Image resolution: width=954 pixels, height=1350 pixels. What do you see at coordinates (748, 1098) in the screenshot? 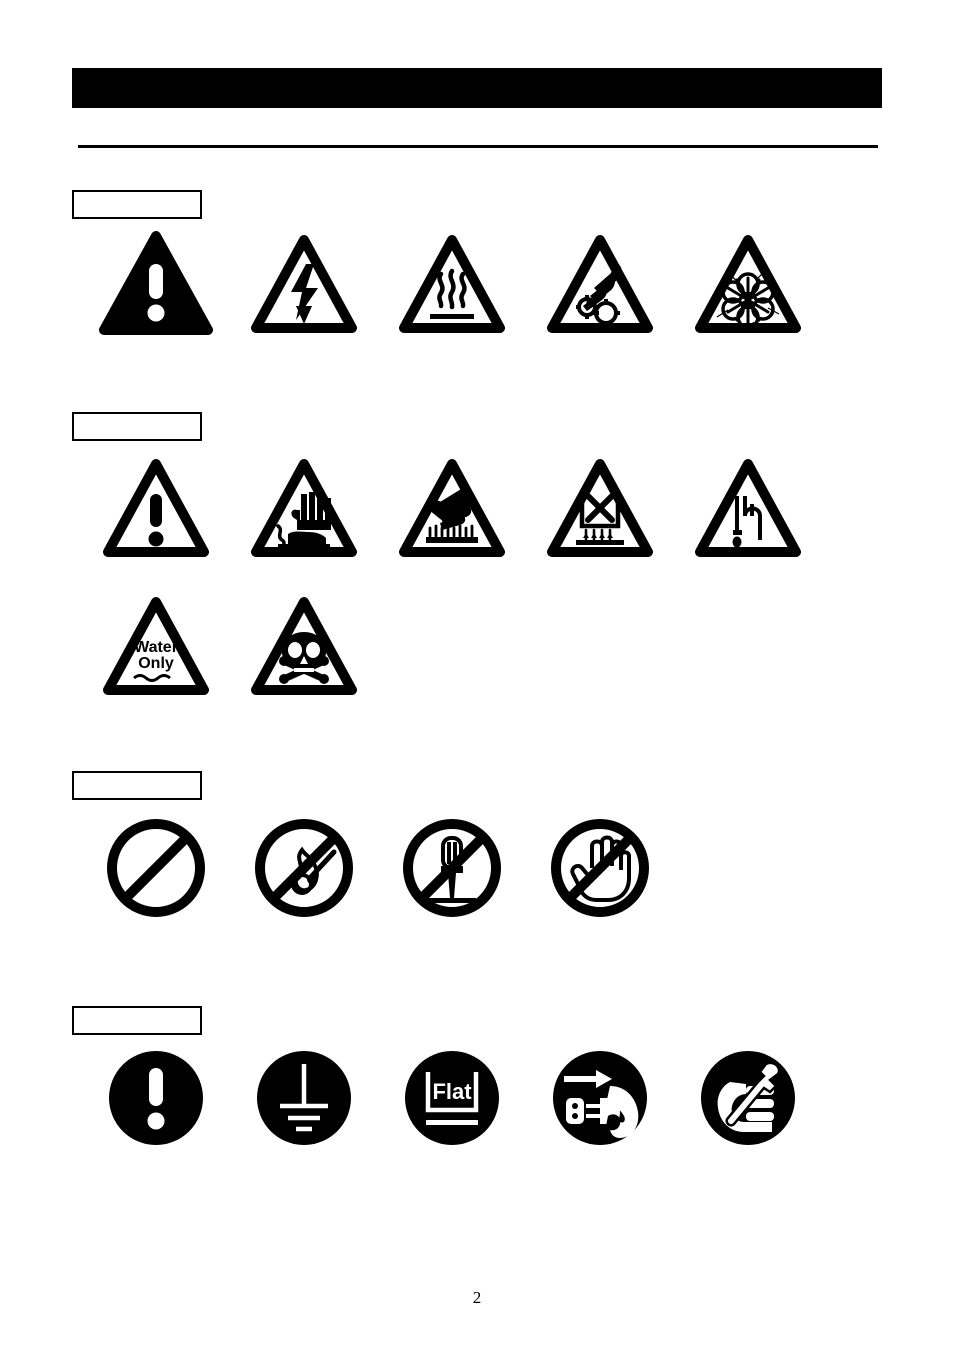
I see `use-tool-wrench-hand-icon` at bounding box center [748, 1098].